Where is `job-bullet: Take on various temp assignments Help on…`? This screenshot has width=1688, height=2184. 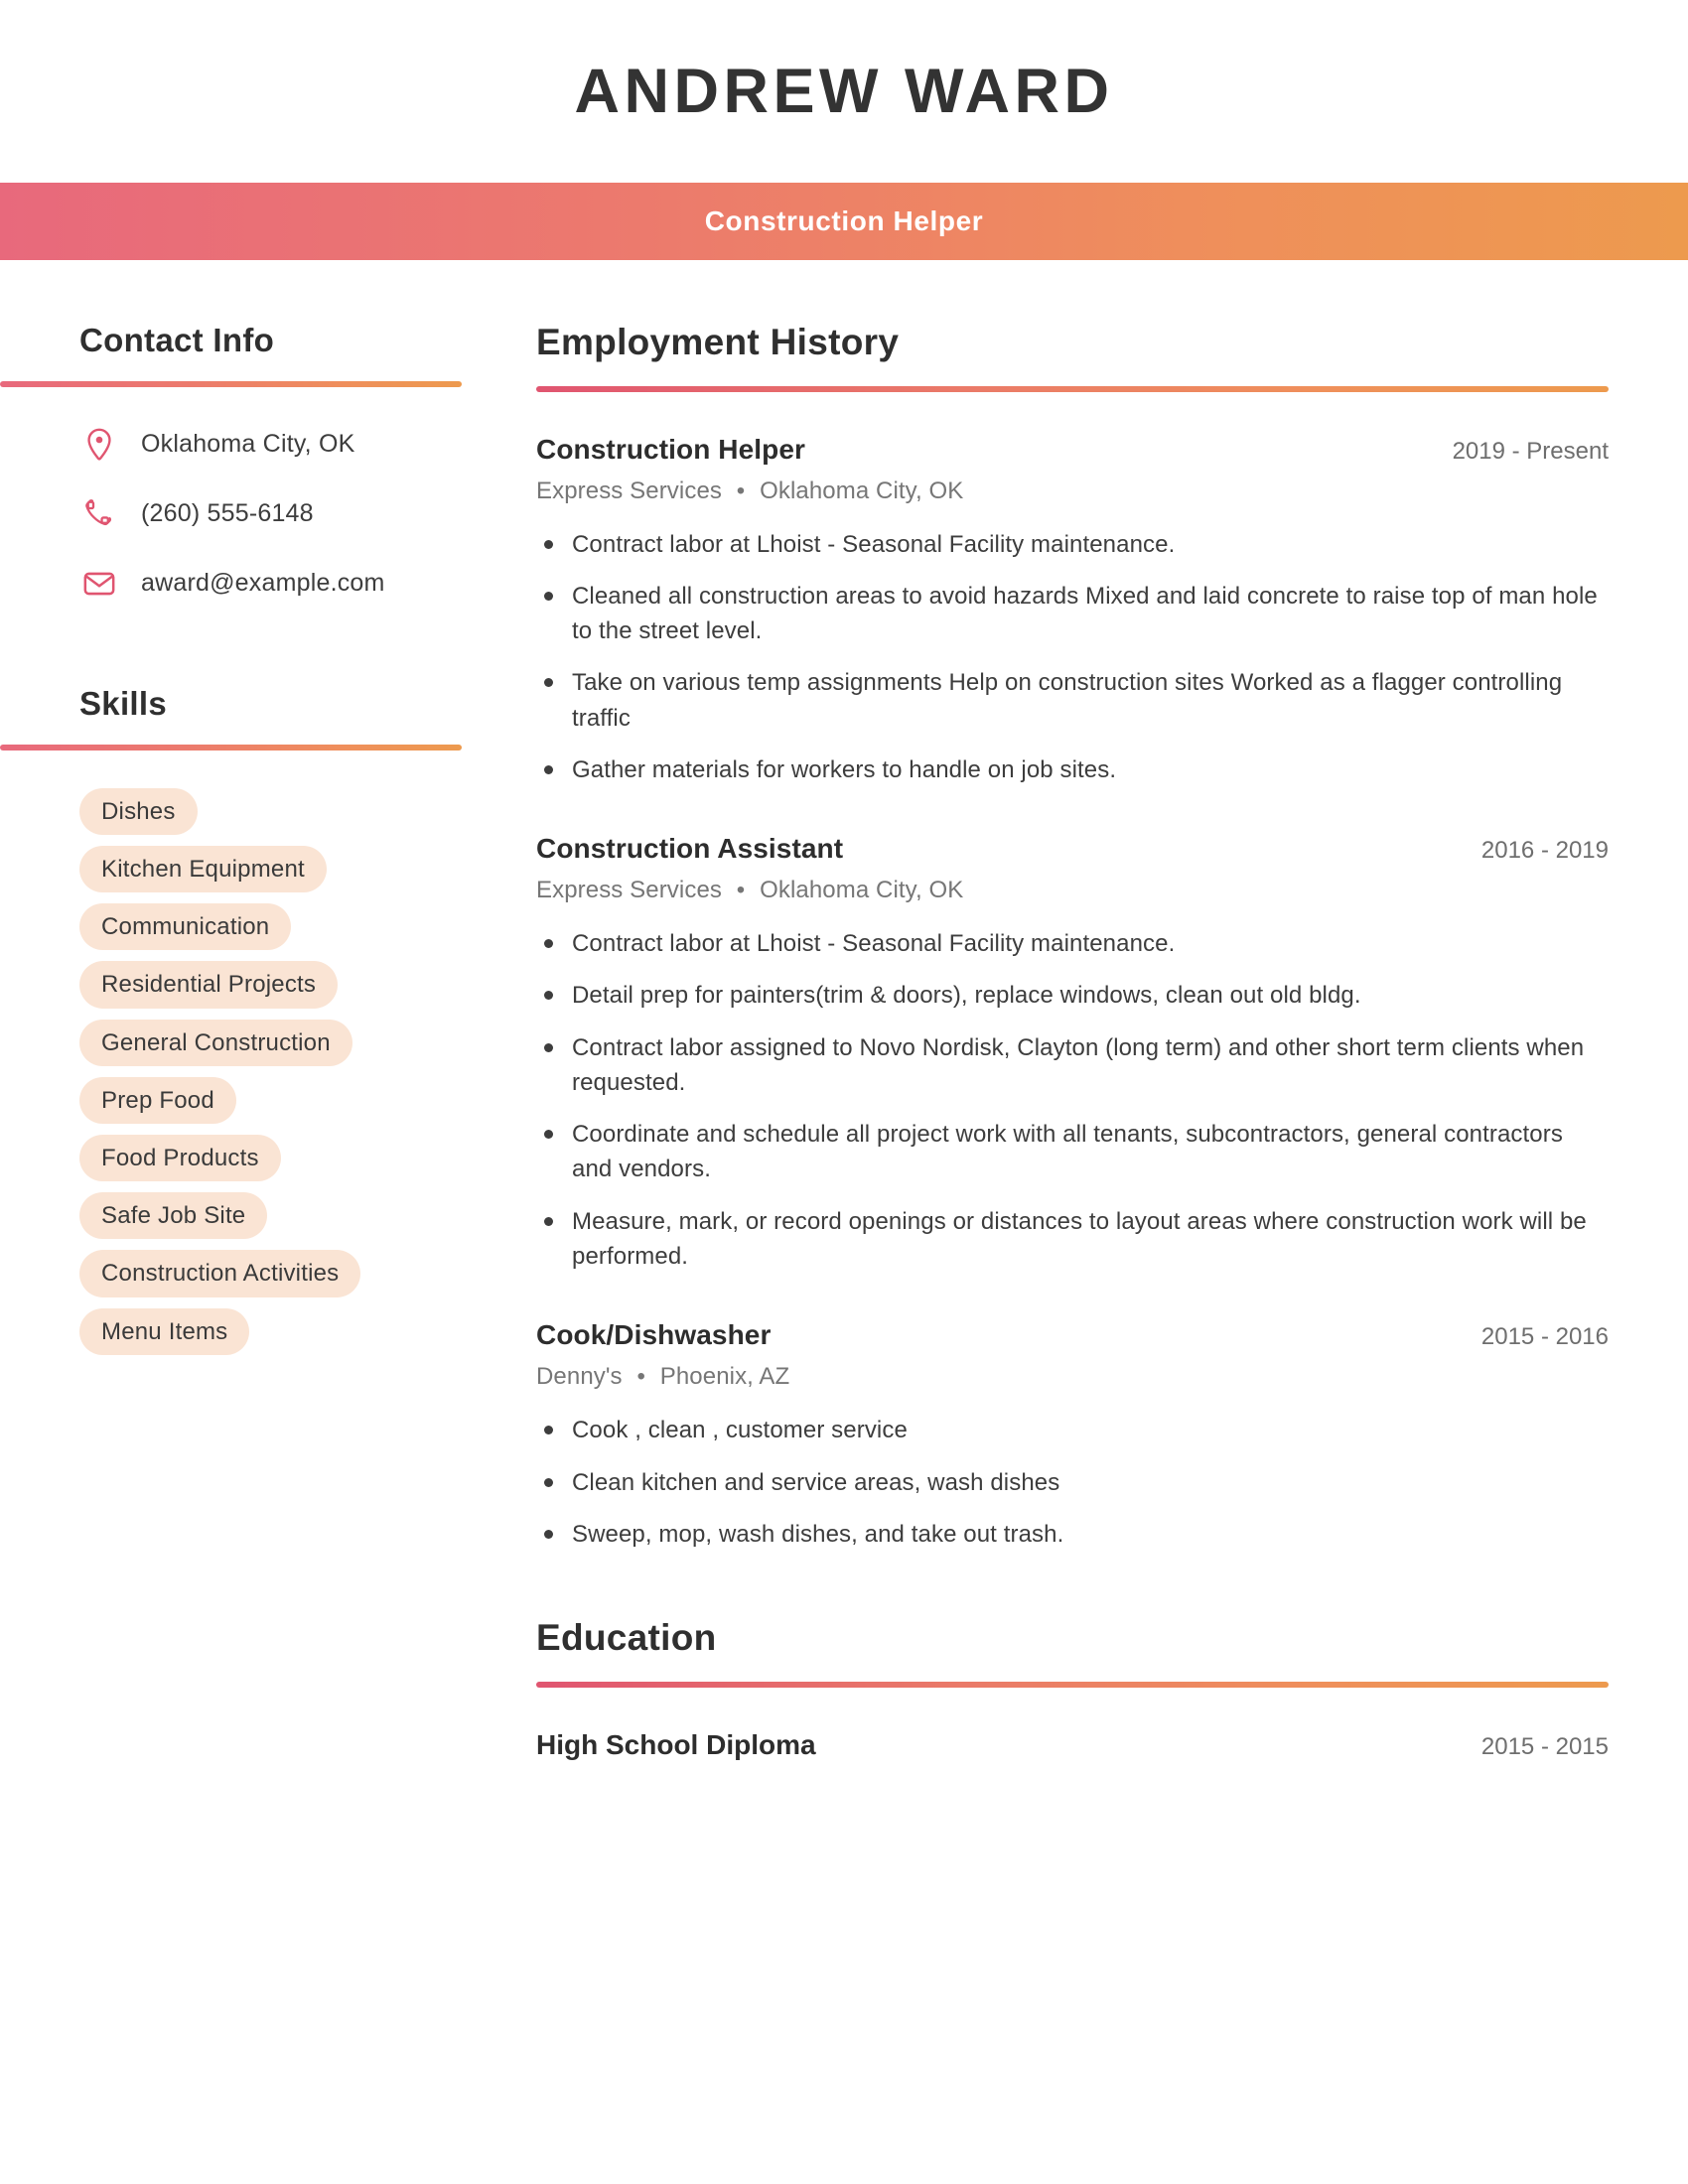 job-bullet: Take on various temp assignments Help on… is located at coordinates (1072, 700).